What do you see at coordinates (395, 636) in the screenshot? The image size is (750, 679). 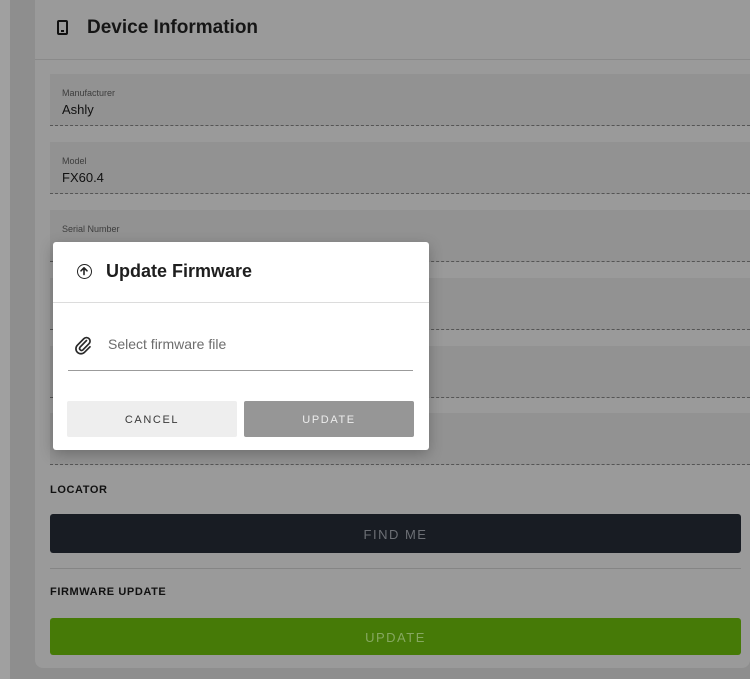 I see `firmware-update-button: UPDATE` at bounding box center [395, 636].